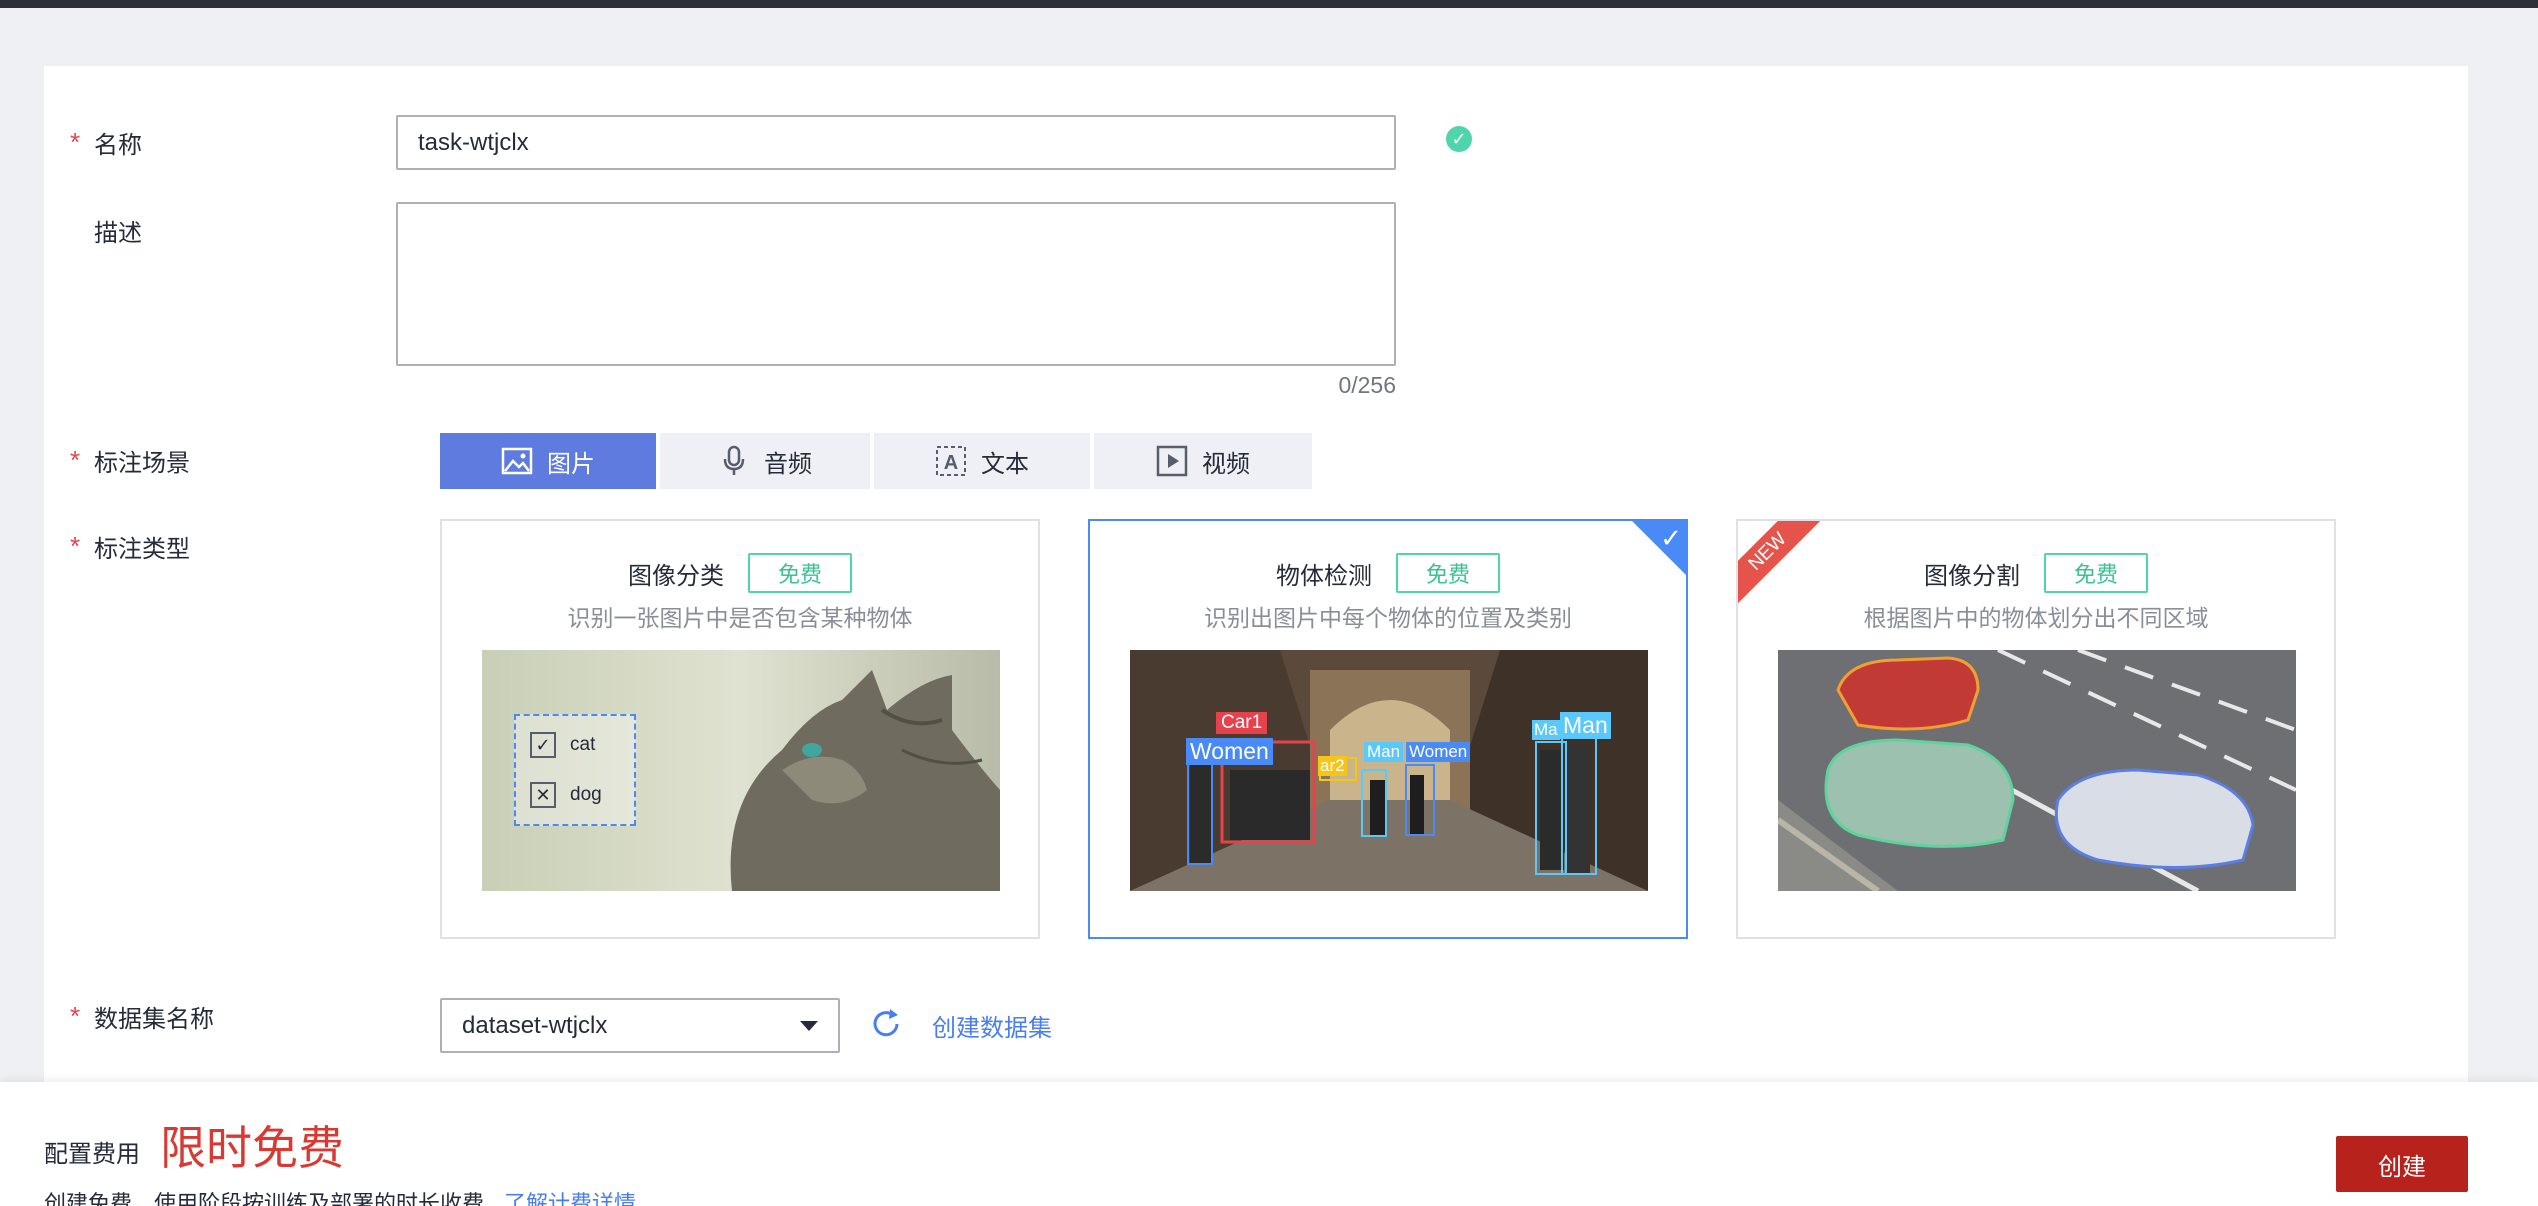  Describe the element at coordinates (886, 1024) in the screenshot. I see `refresh-icon` at that location.